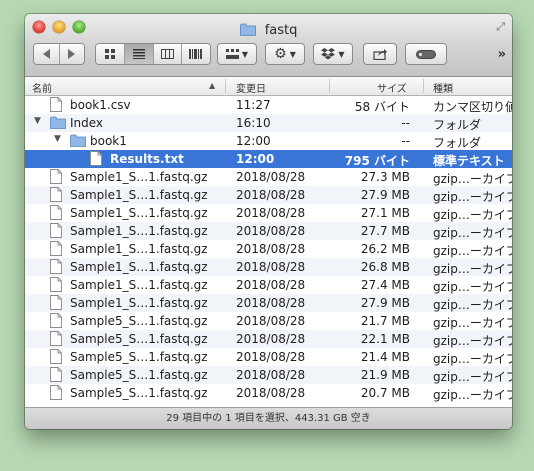 Image resolution: width=534 pixels, height=471 pixels. Describe the element at coordinates (100, 105) in the screenshot. I see `file-name: book1.csv` at that location.